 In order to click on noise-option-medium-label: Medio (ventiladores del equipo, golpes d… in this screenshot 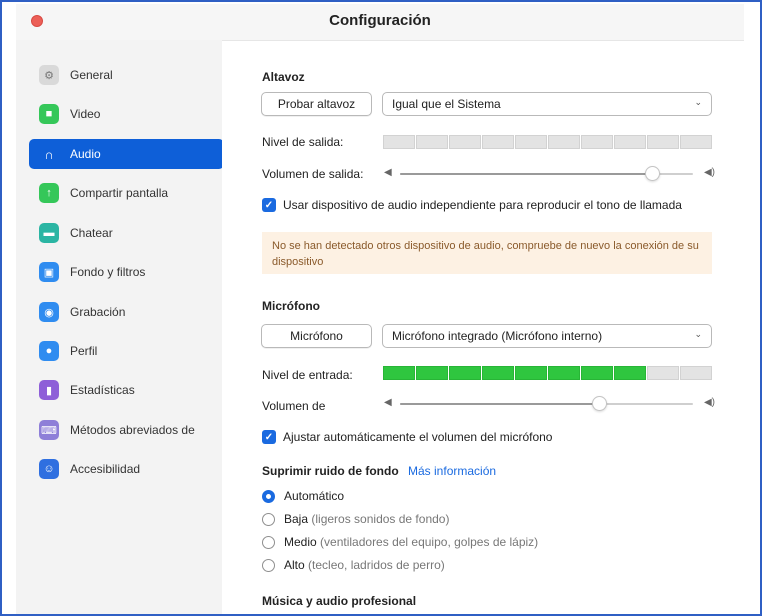, I will do `click(411, 542)`.